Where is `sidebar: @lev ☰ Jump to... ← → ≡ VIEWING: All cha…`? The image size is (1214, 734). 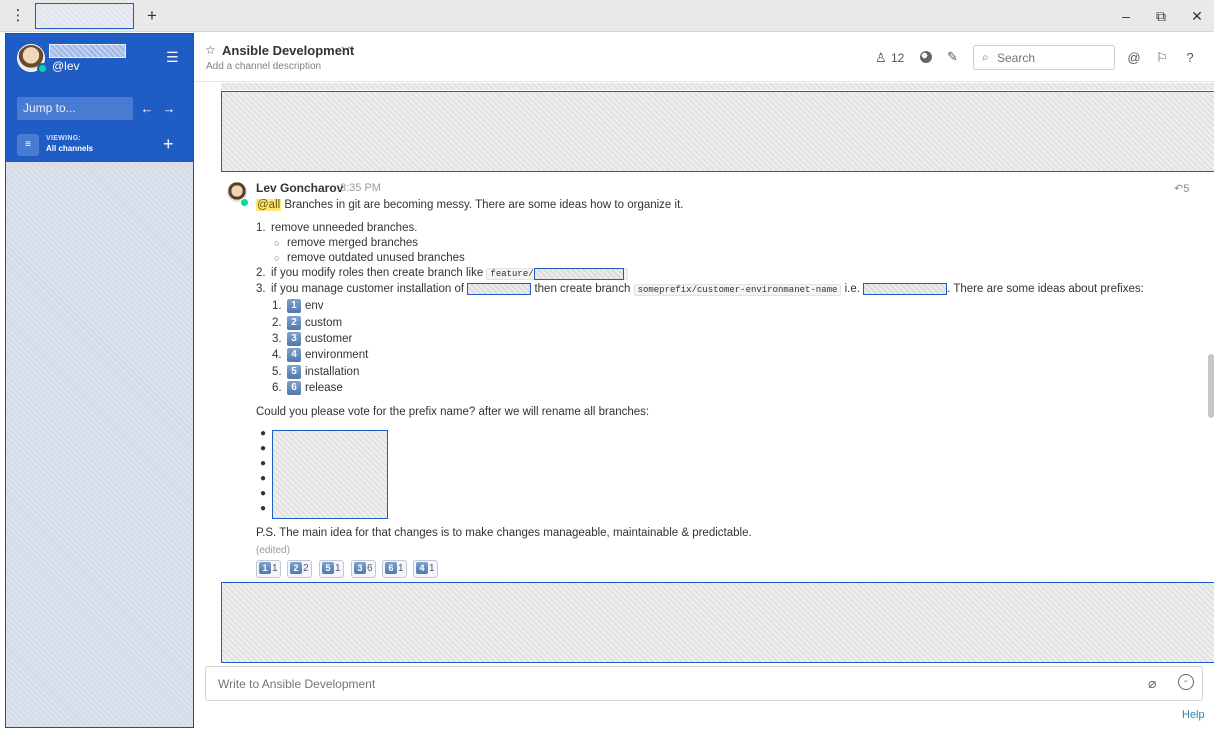
sidebar: @lev ☰ Jump to... ← → ≡ VIEWING: All cha… is located at coordinates (99, 380).